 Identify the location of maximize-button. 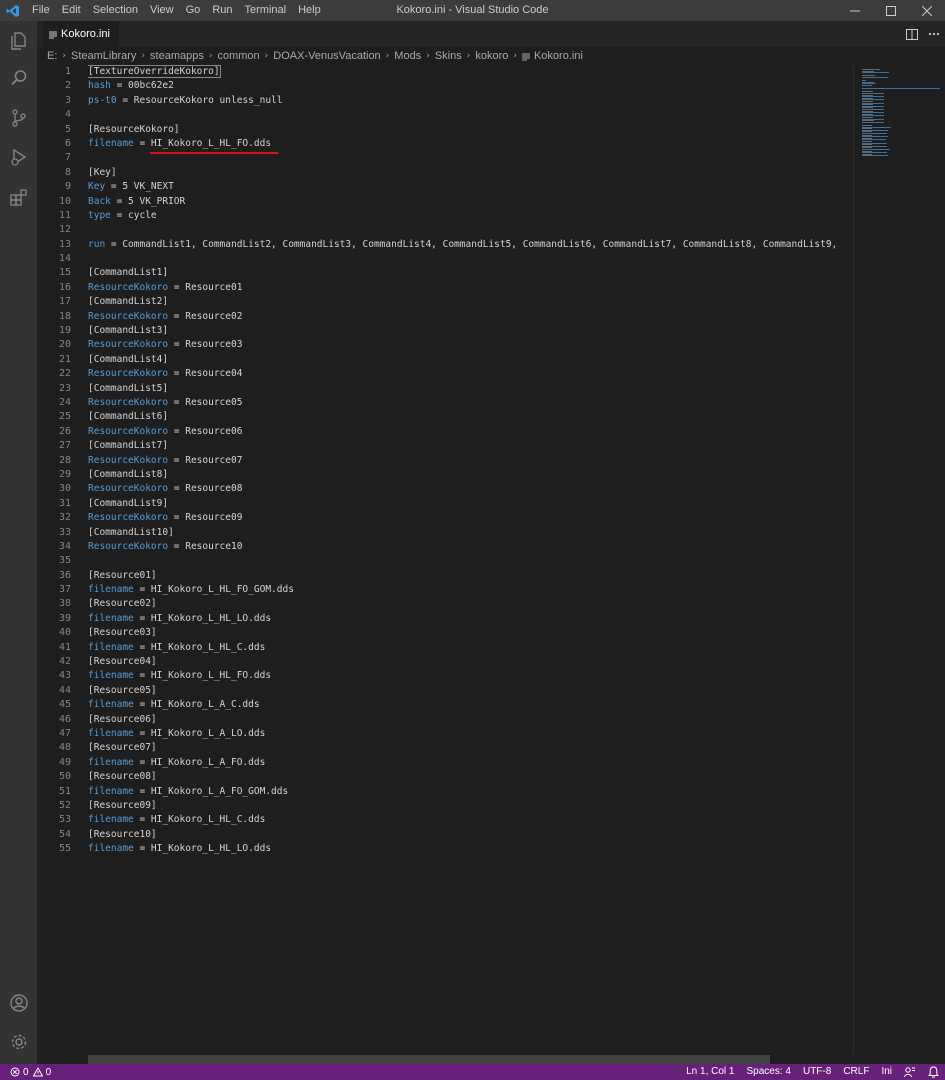
(891, 10).